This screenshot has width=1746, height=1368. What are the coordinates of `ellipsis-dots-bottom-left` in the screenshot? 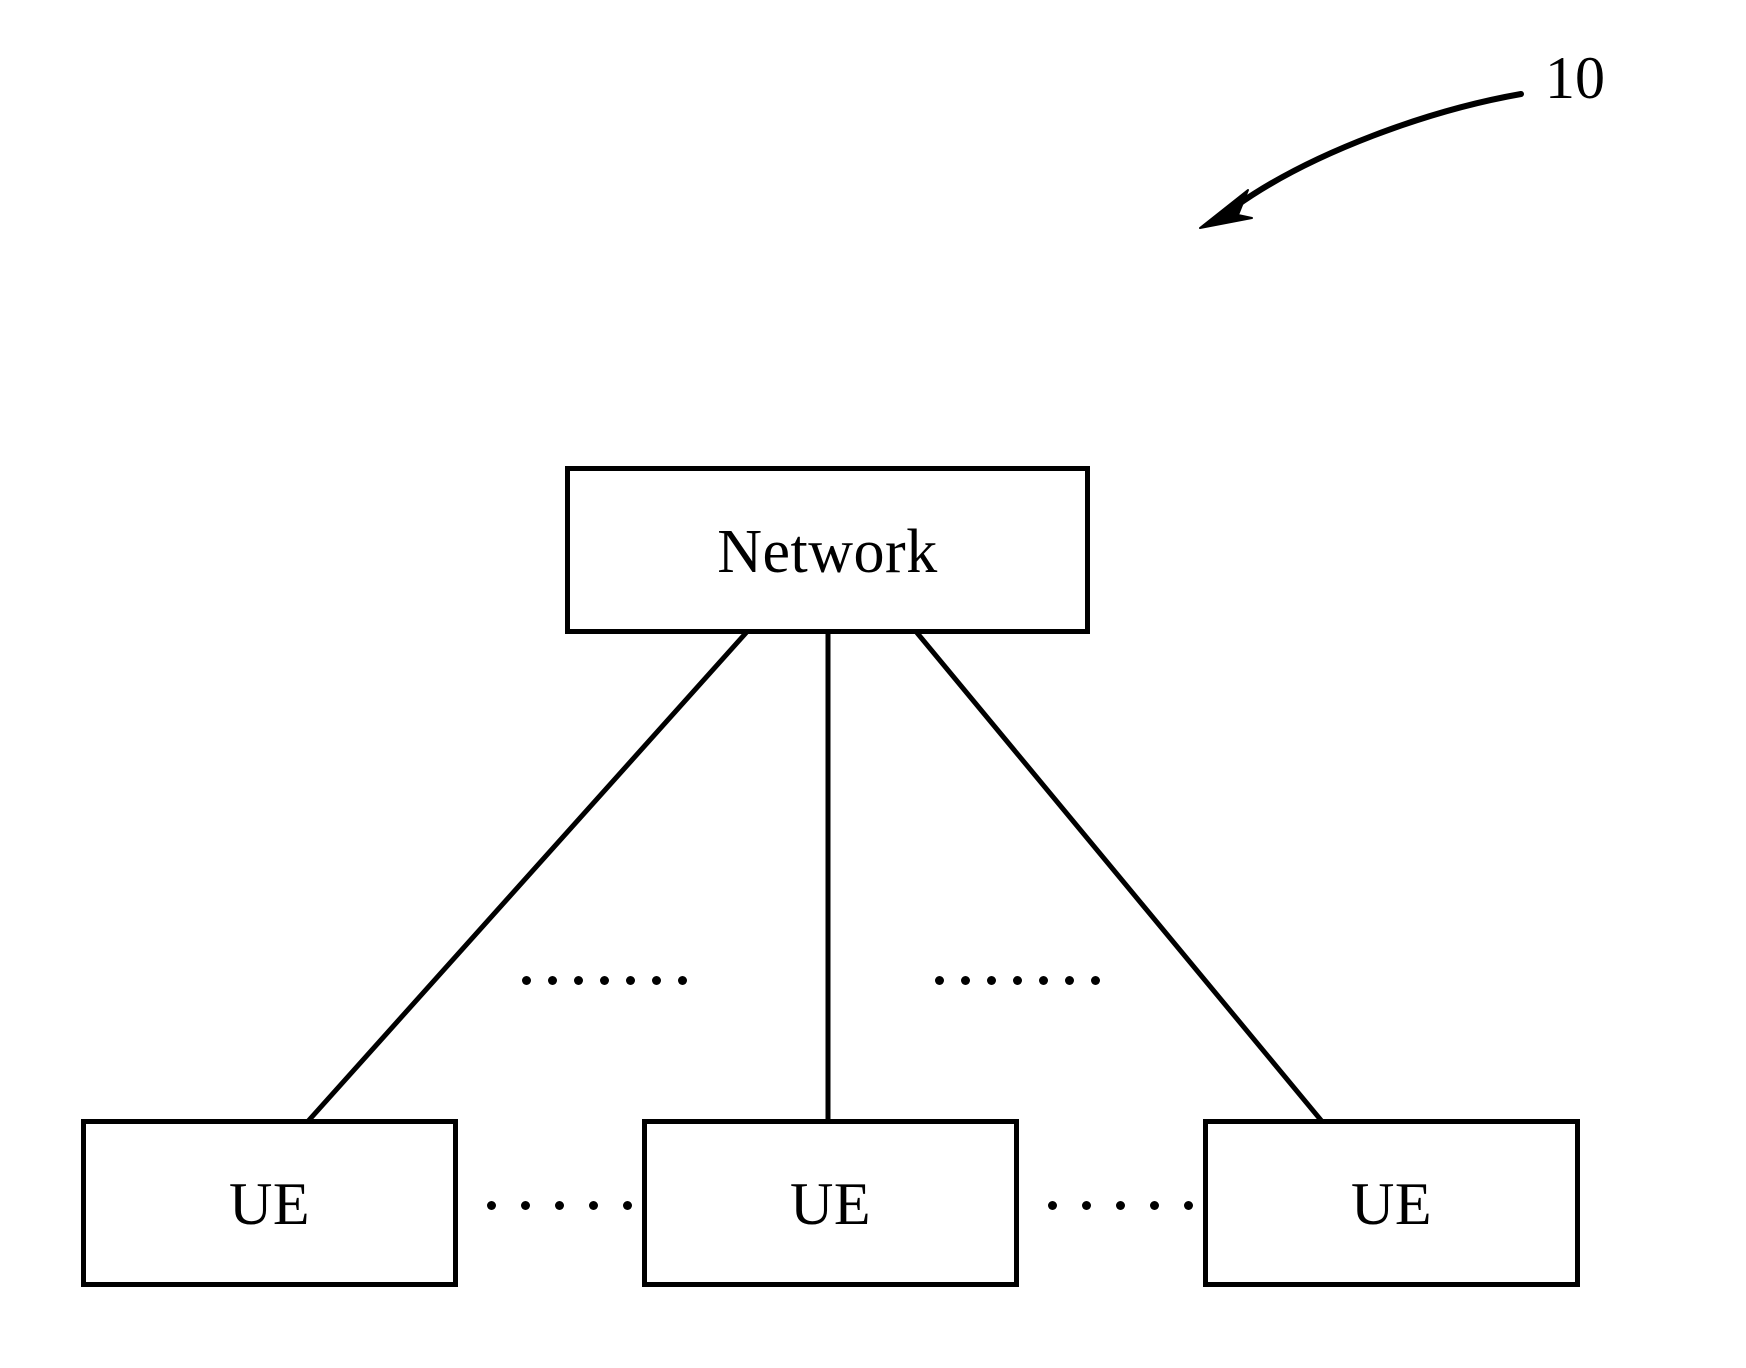 It's located at (559, 1205).